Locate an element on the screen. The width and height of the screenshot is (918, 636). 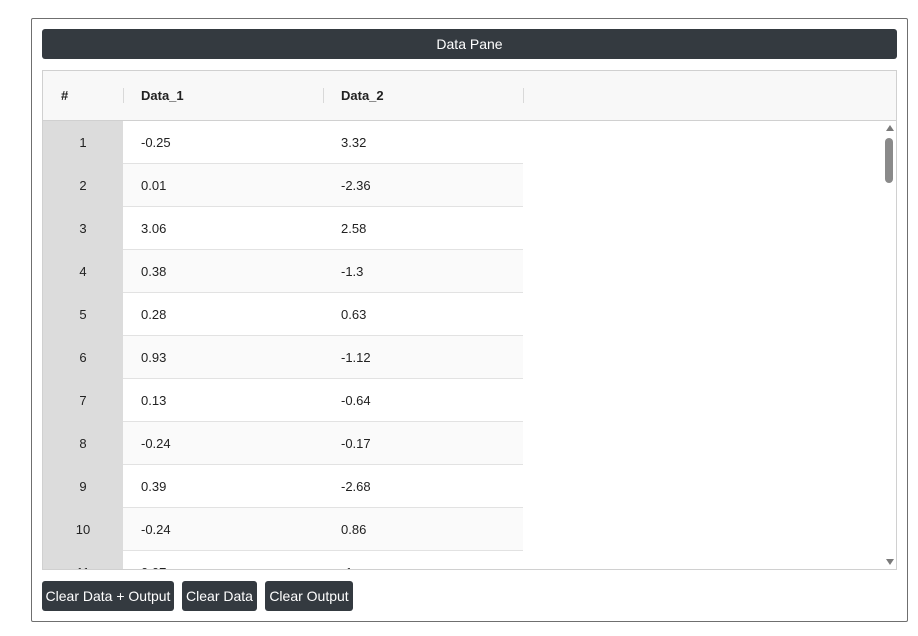
clear-data-button: Clear Data is located at coordinates (219, 596).